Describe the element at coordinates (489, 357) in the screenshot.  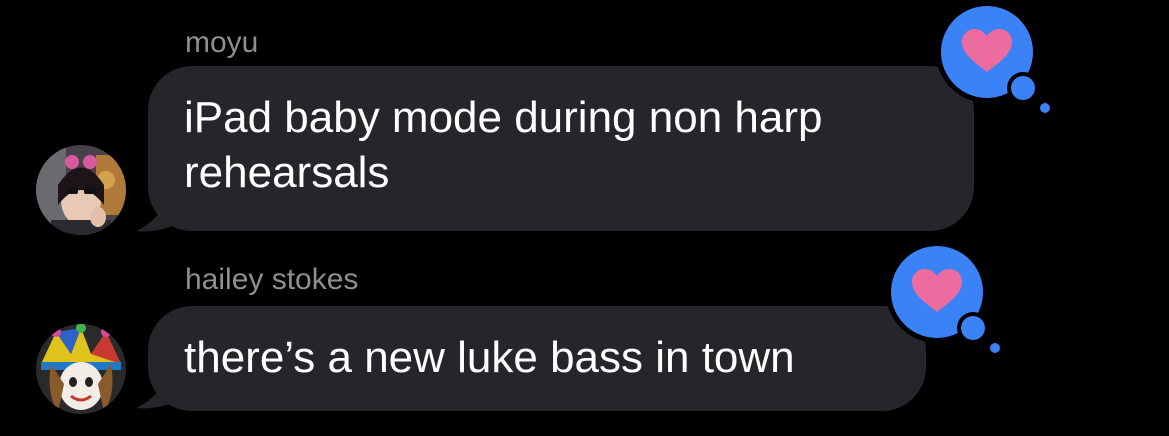
I see `message-text-line: there’s a new luke bass in town` at that location.